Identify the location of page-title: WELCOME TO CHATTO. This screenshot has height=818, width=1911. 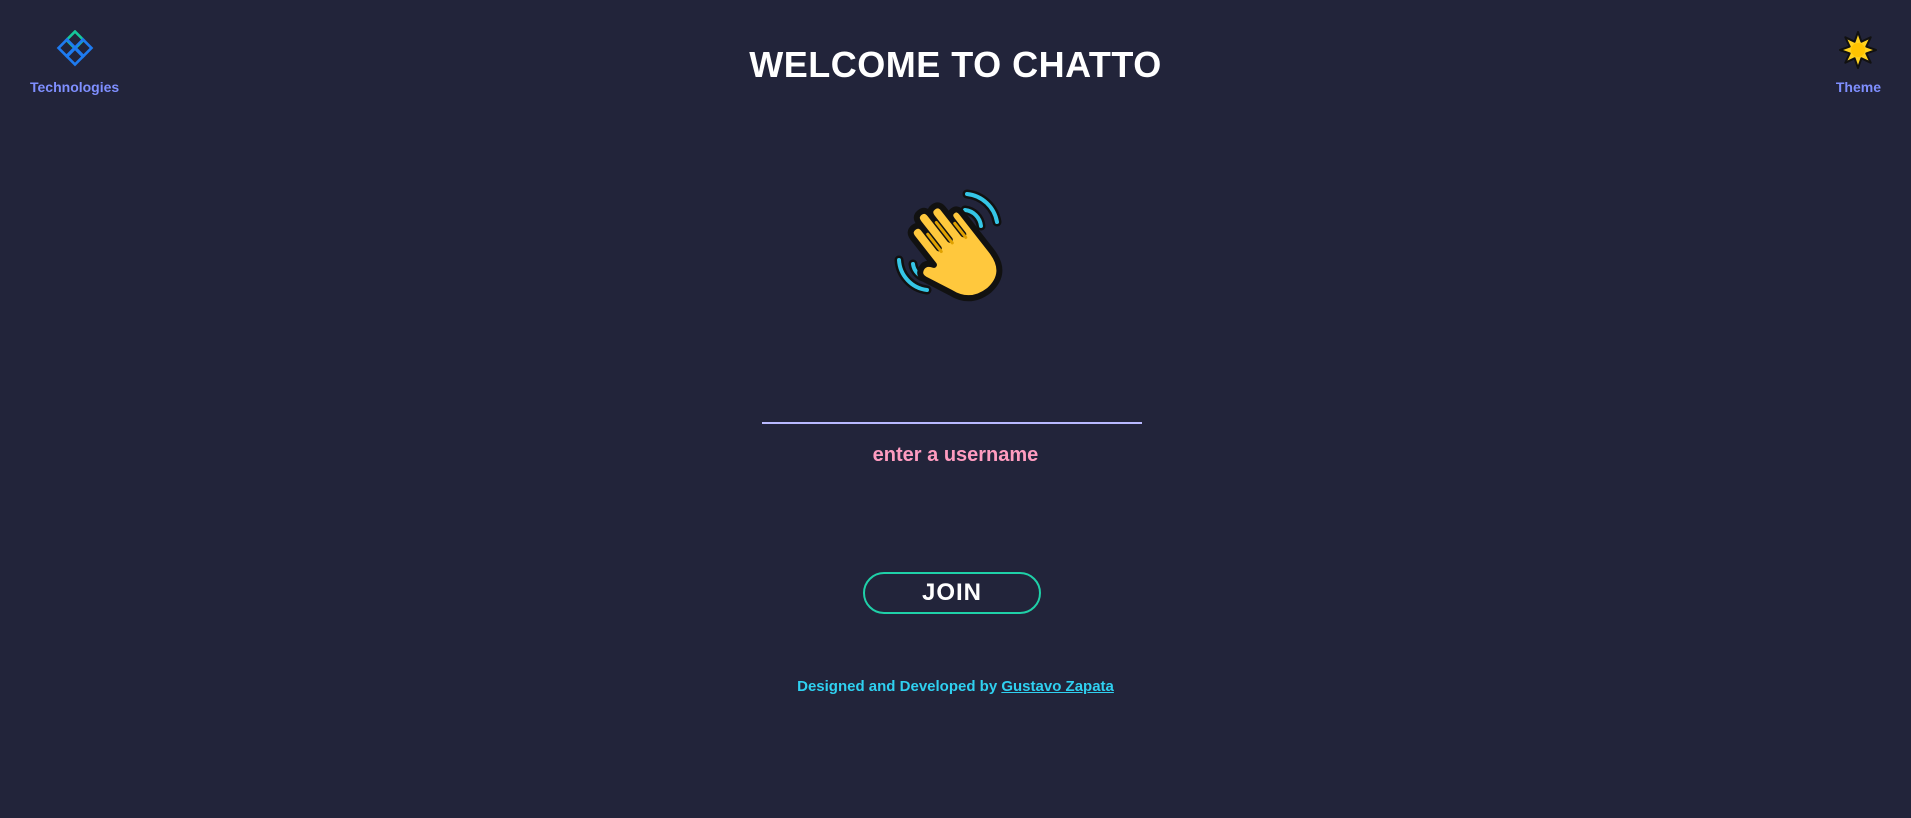
(955, 64).